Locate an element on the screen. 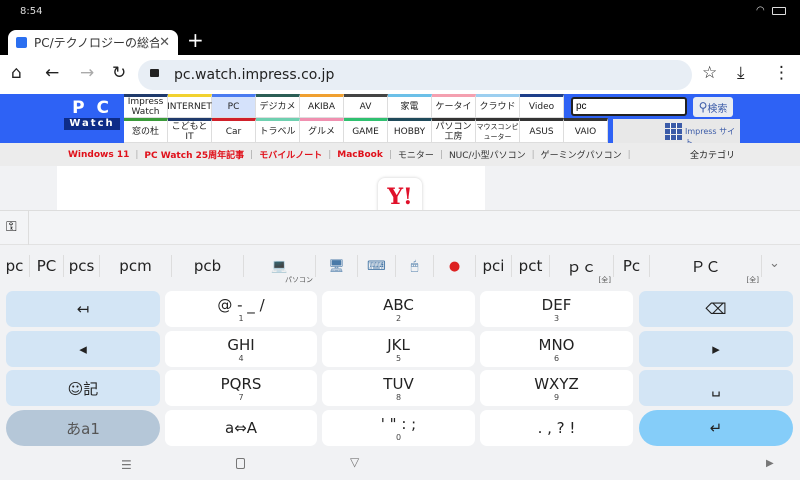 This screenshot has width=800, height=480. close-tab-icon: ✕ is located at coordinates (164, 42).